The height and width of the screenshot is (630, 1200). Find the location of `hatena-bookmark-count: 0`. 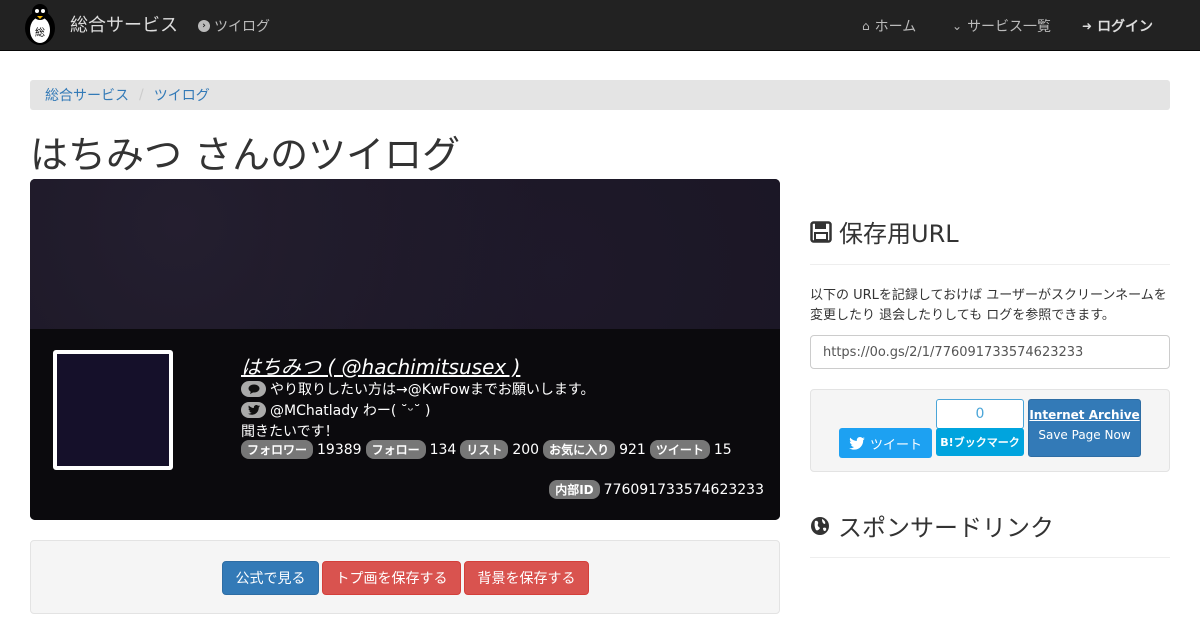

hatena-bookmark-count: 0 is located at coordinates (980, 414).